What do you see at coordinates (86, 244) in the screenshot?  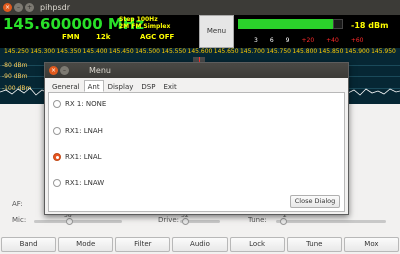 I see `mode-button: Mode` at bounding box center [86, 244].